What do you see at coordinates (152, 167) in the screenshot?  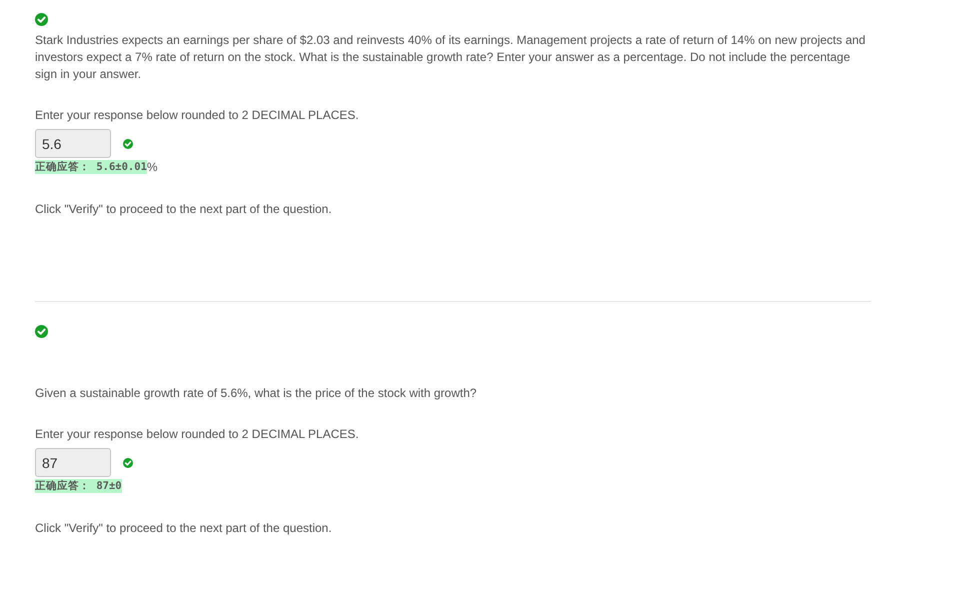 I see `unit-label: %` at bounding box center [152, 167].